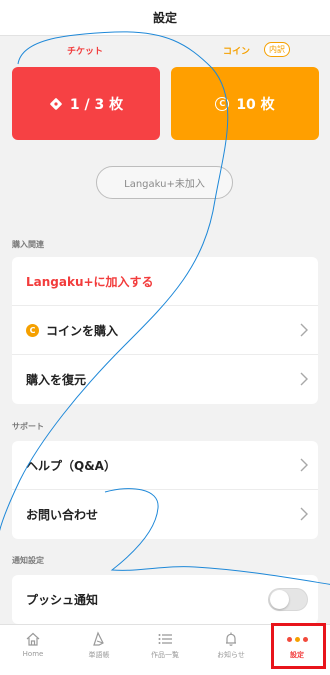 The height and width of the screenshot is (675, 330). I want to click on support-list: ヘルプ（Q&A） お問い合わせ, so click(165, 490).